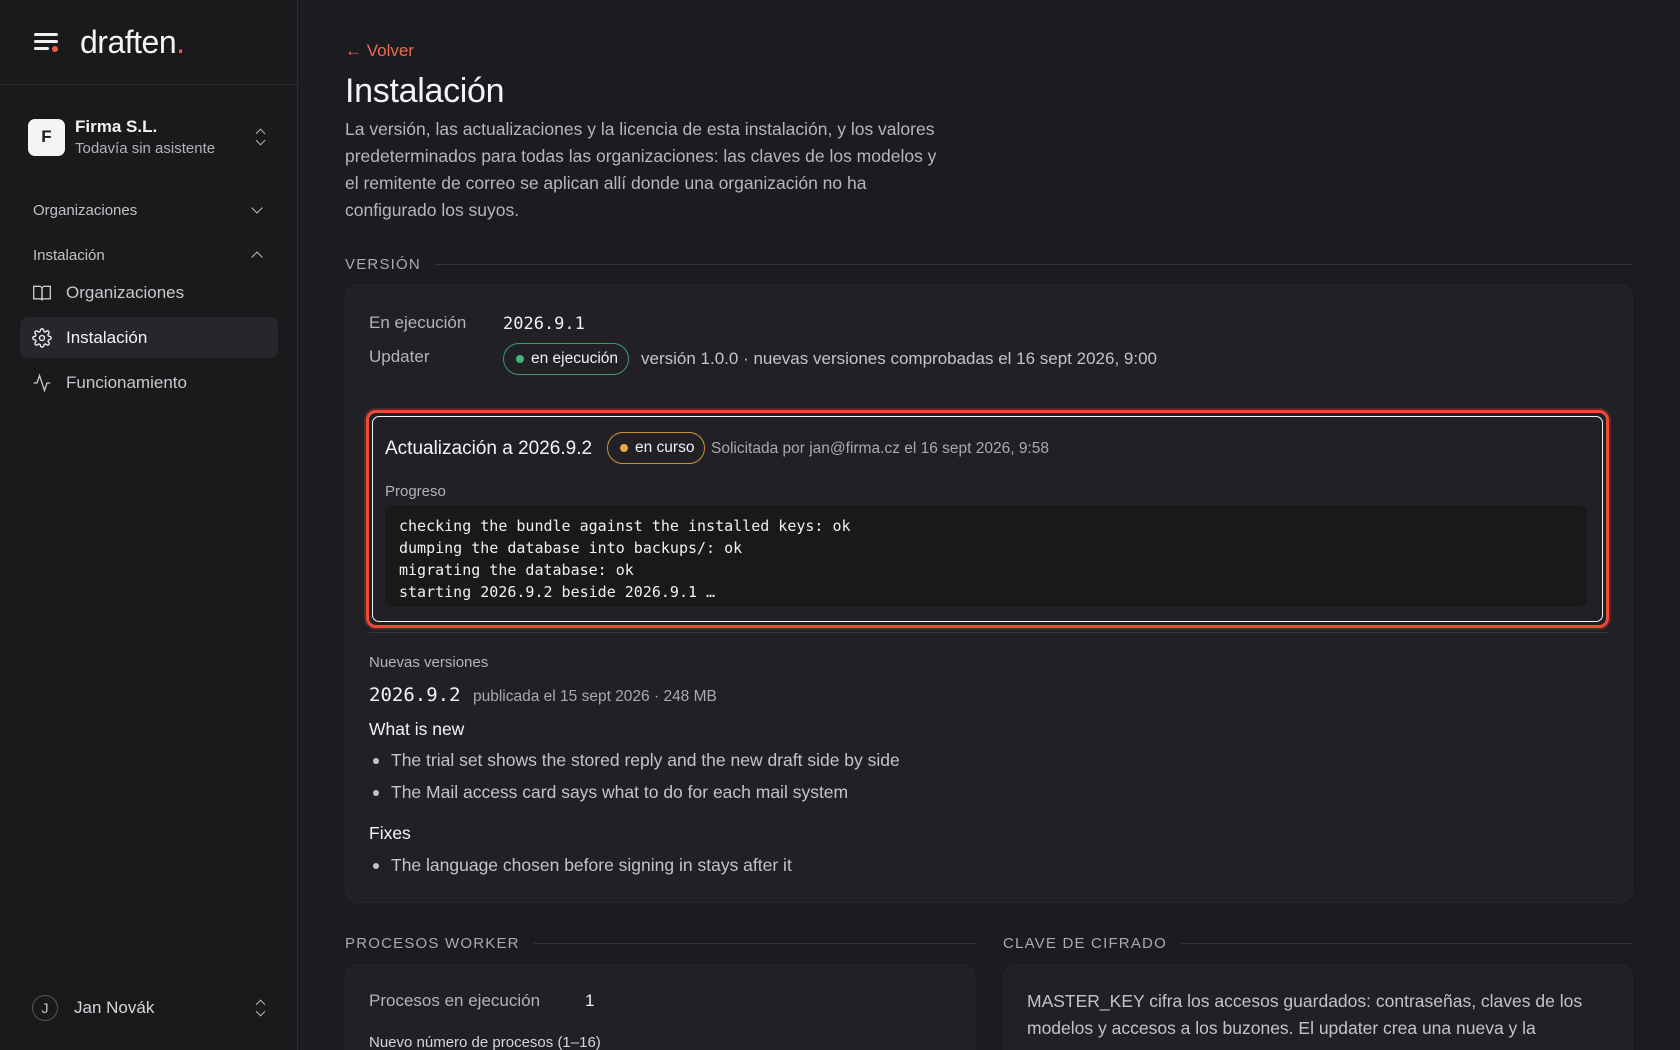 The height and width of the screenshot is (1050, 1680). Describe the element at coordinates (42, 337) in the screenshot. I see `gear-icon` at that location.